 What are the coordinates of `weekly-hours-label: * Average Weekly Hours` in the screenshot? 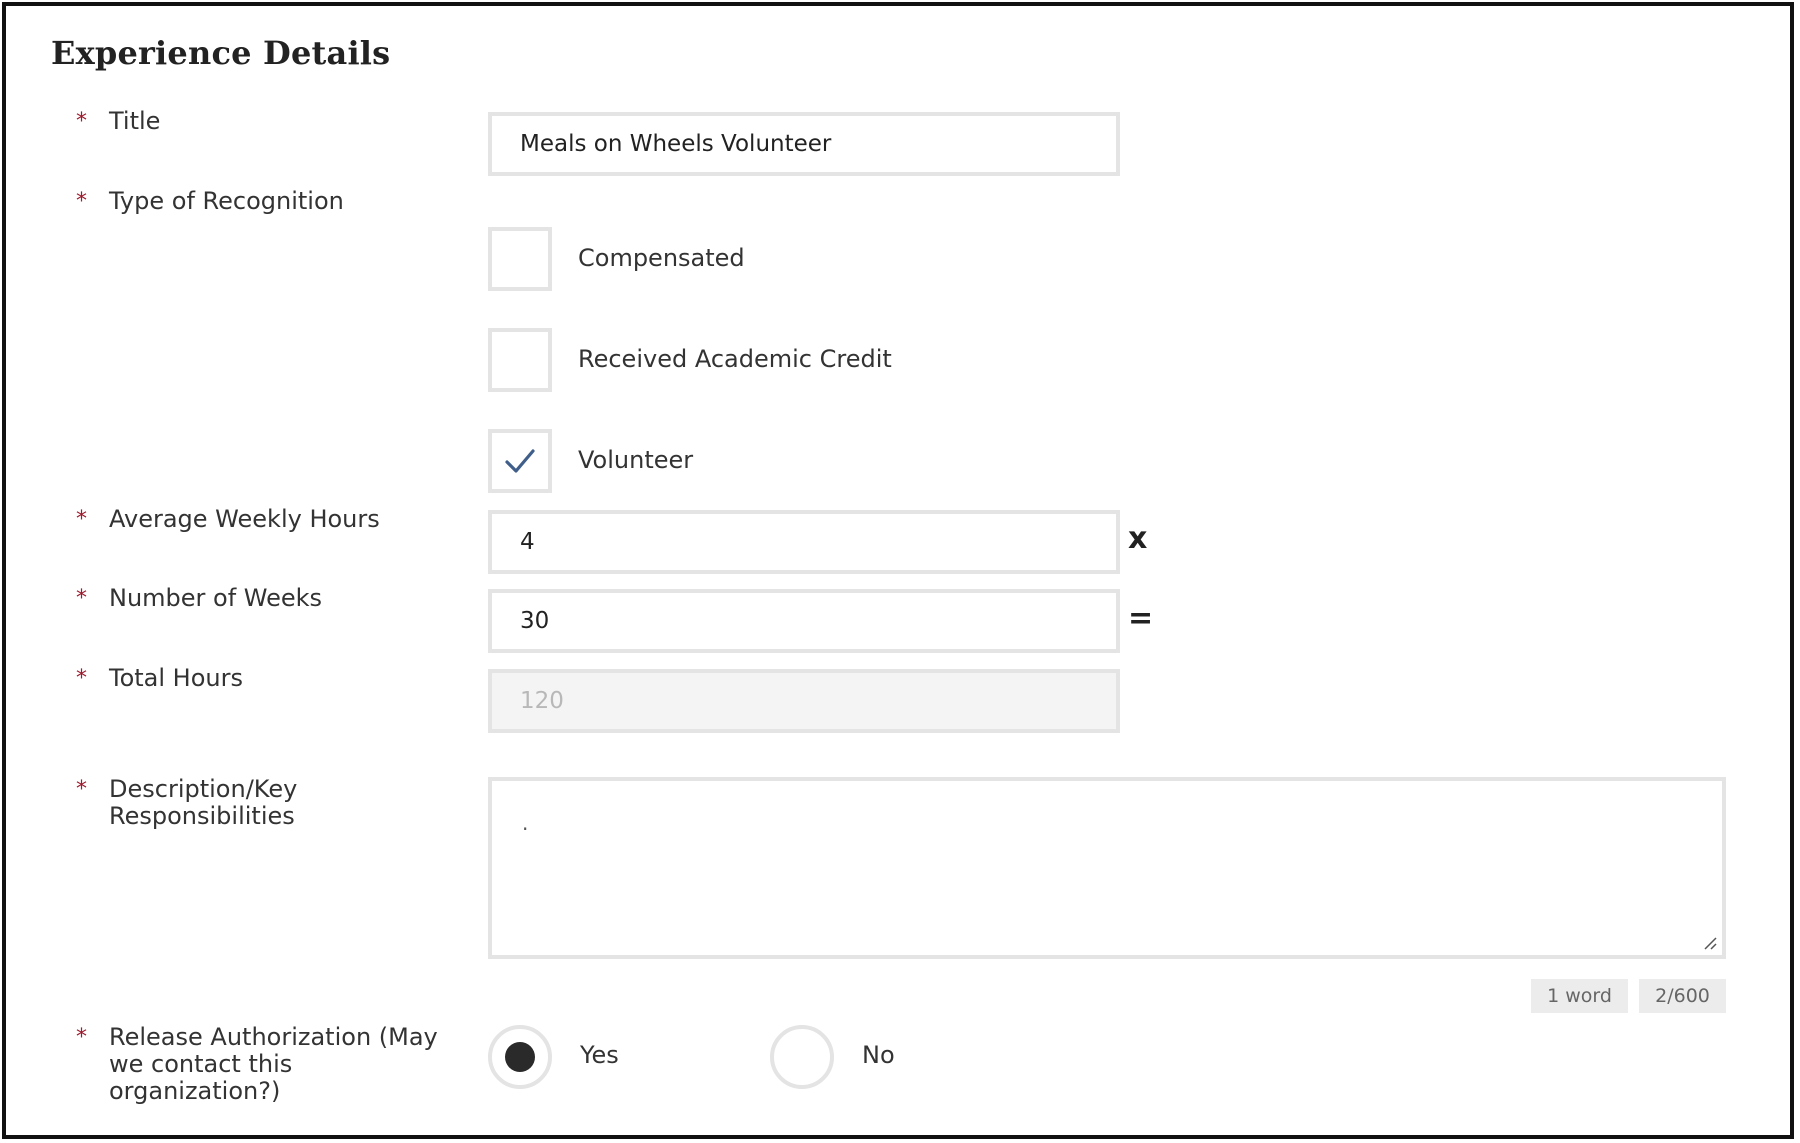 It's located at (228, 519).